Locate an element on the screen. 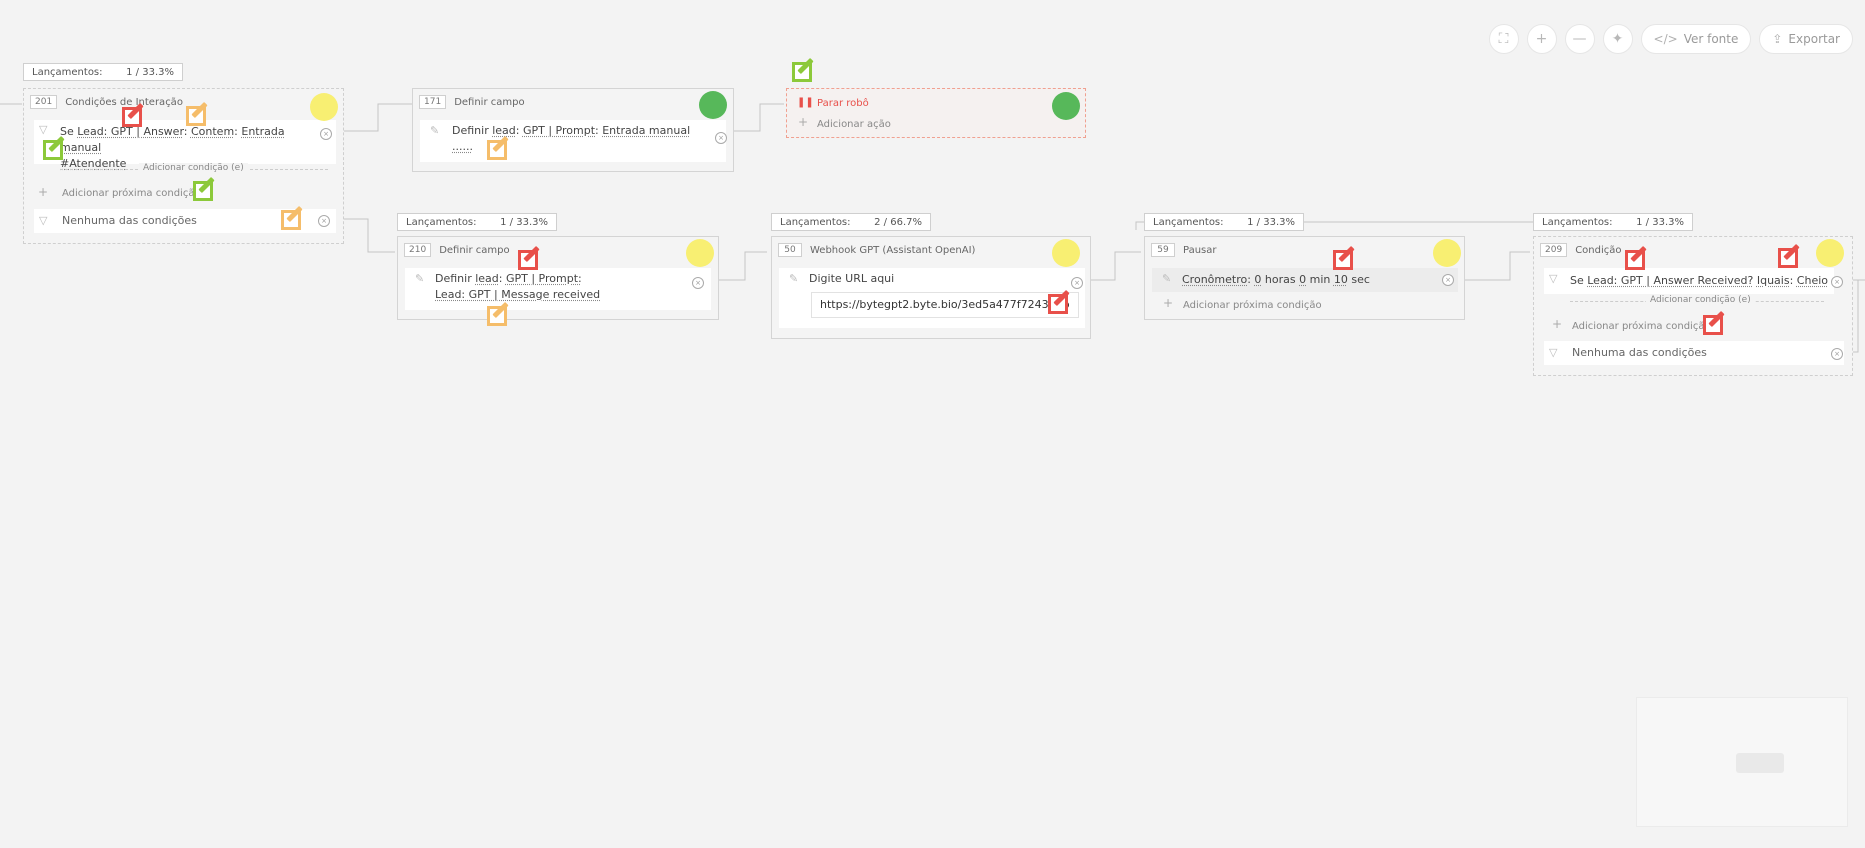 The height and width of the screenshot is (848, 1865). node-header: 50 Webhook GPT (Assistant OpenAI) is located at coordinates (876, 250).